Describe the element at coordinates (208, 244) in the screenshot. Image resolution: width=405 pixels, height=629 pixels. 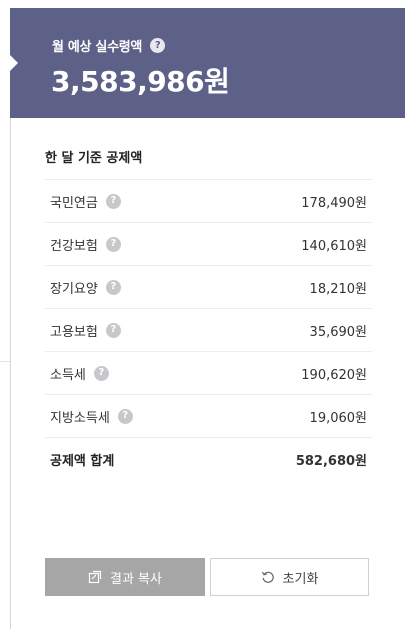
I see `deduction-row-health-insurance: 건강보험? 140,610원` at that location.